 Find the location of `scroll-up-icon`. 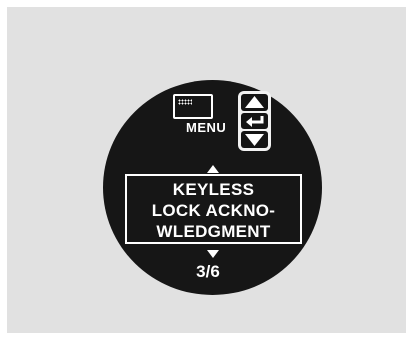

scroll-up-icon is located at coordinates (213, 169).